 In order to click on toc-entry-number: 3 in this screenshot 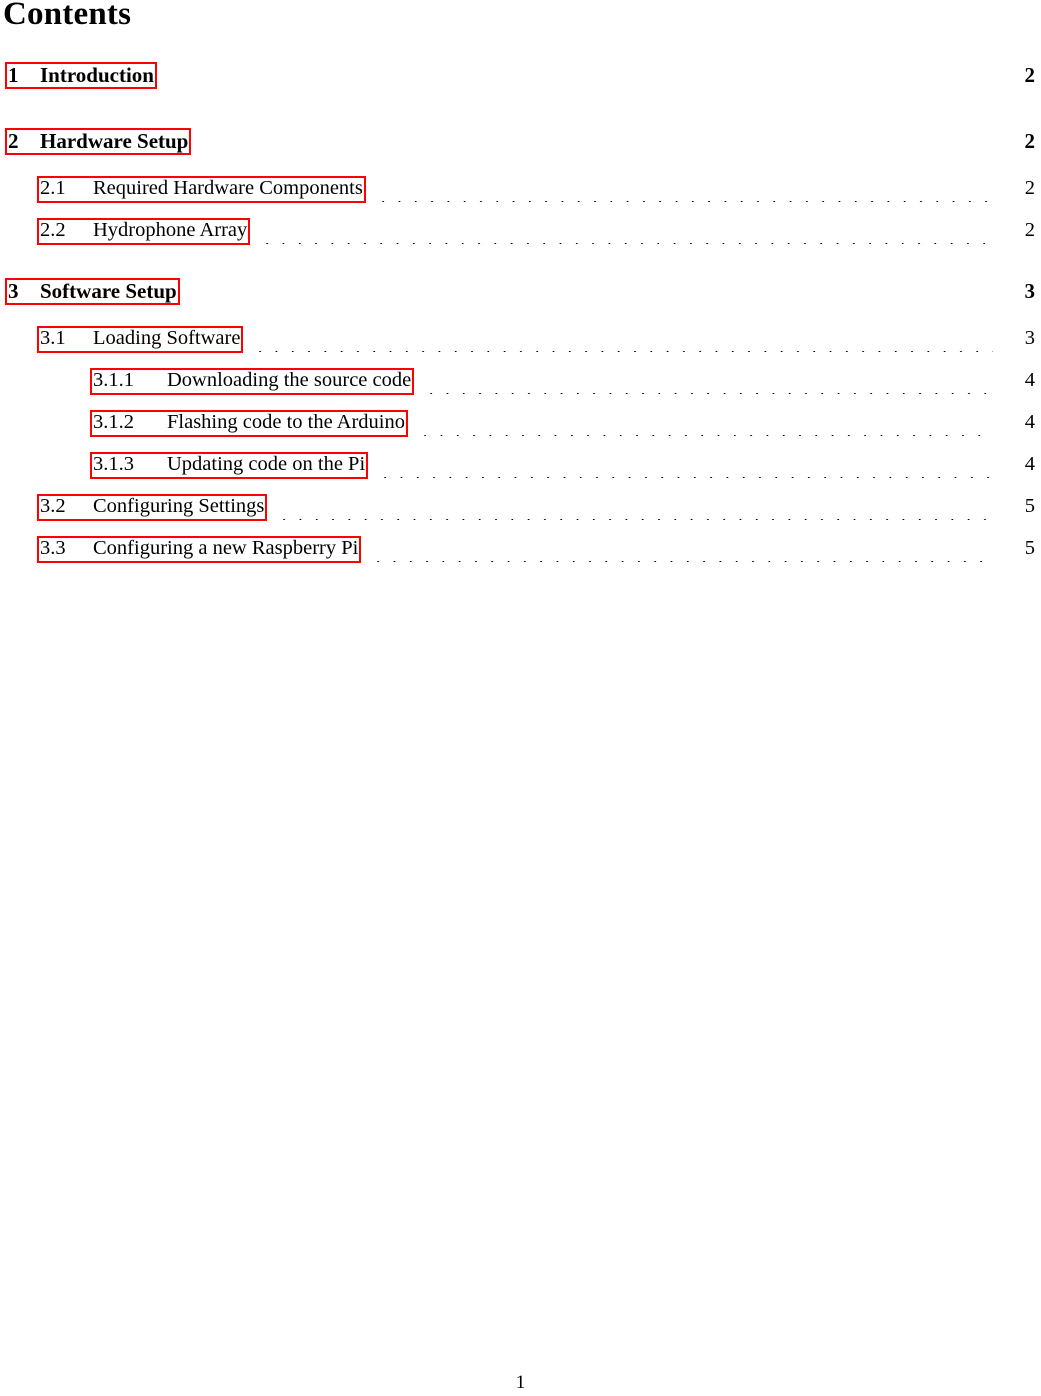, I will do `click(13, 291)`.